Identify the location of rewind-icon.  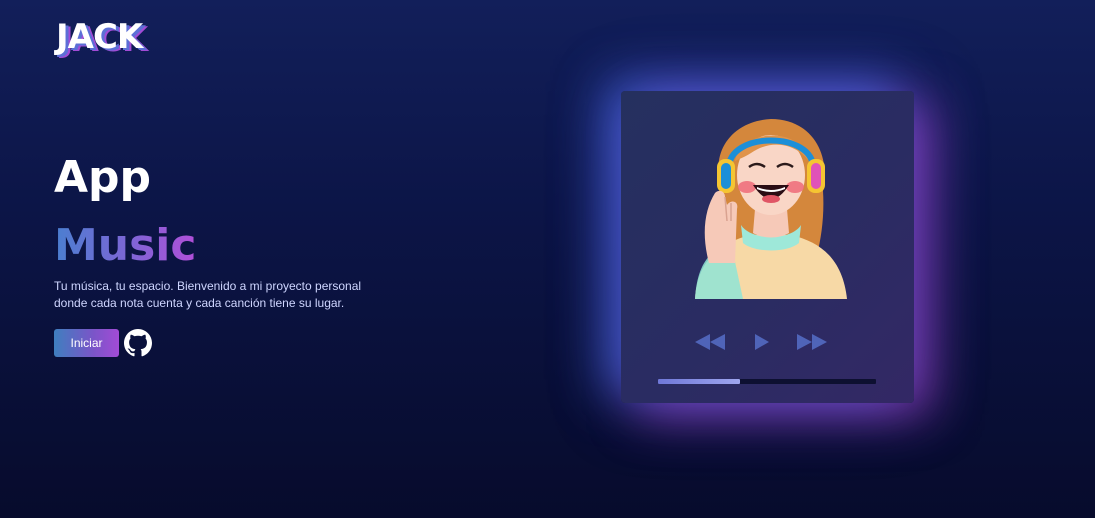
(710, 342).